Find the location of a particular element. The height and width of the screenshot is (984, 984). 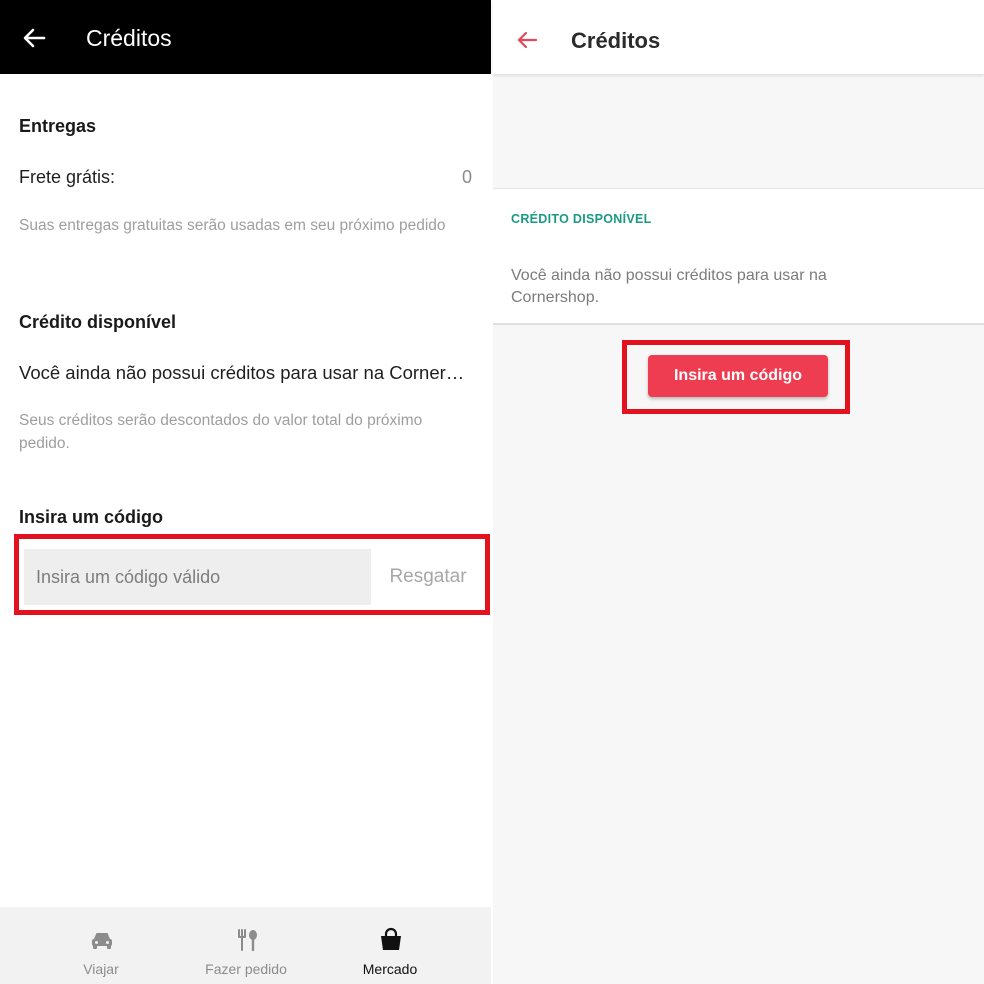

utensils-icon is located at coordinates (247, 940).